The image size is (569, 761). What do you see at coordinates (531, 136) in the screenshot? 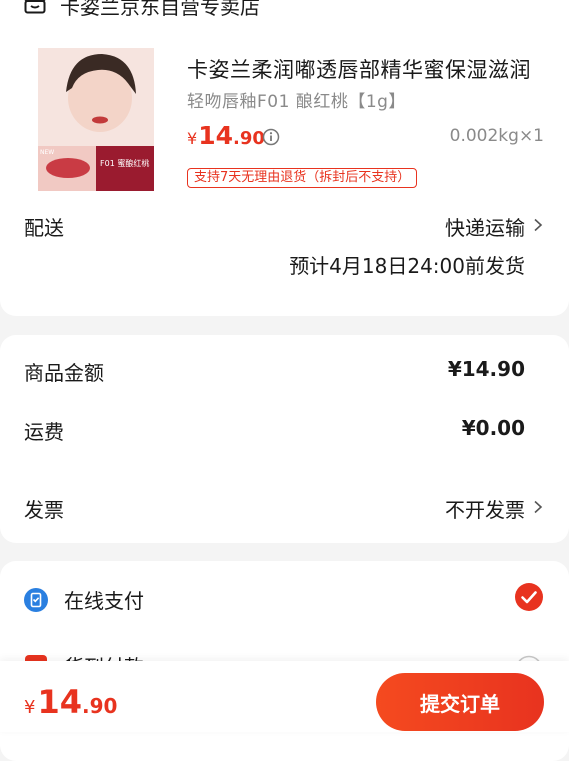
I see `product-quantity: ×1` at bounding box center [531, 136].